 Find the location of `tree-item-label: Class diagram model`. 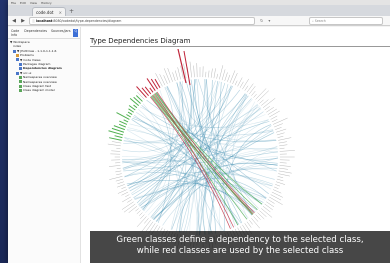

tree-item-label: Class diagram model is located at coordinates (39, 90).